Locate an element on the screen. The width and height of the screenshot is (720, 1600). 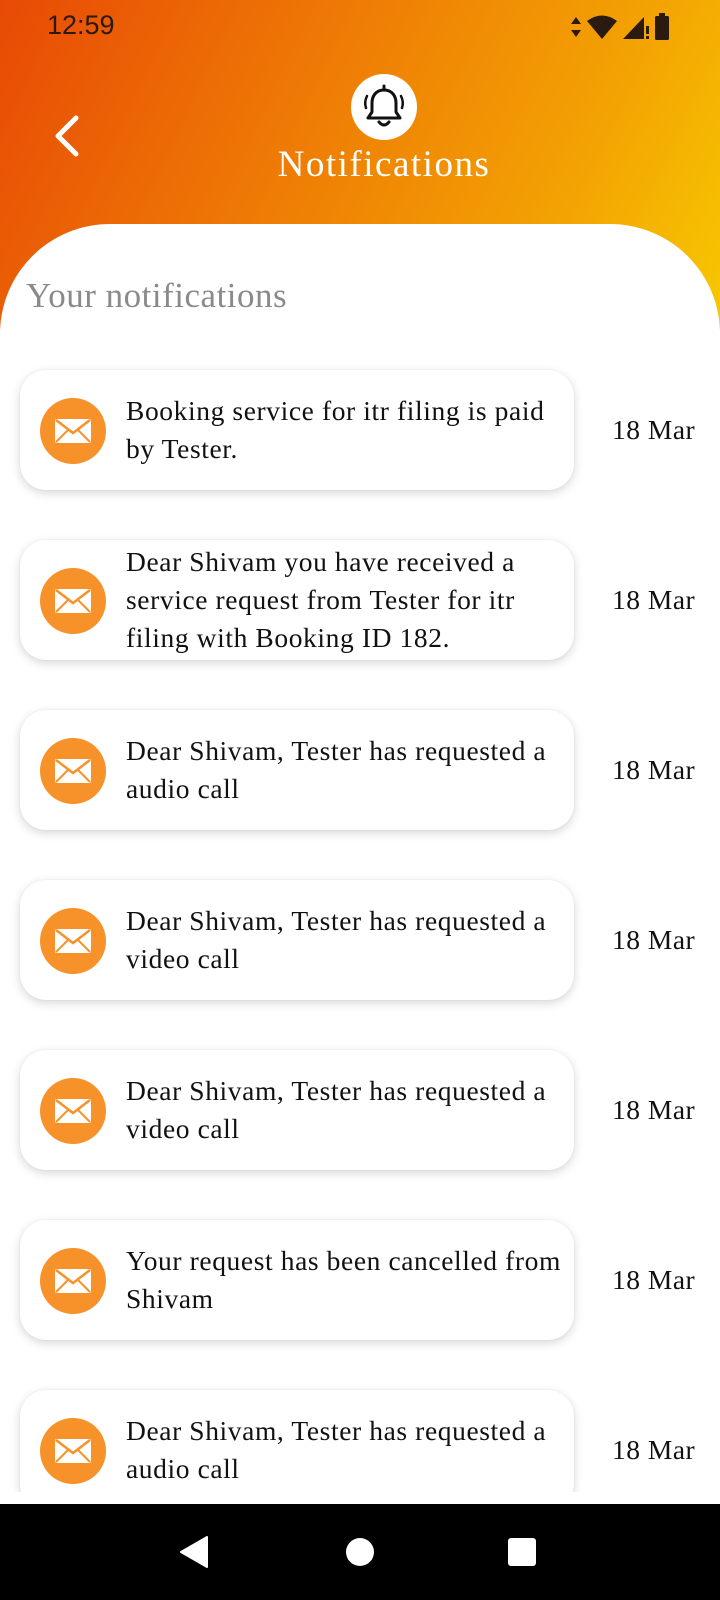
header-bell-badge is located at coordinates (384, 107).